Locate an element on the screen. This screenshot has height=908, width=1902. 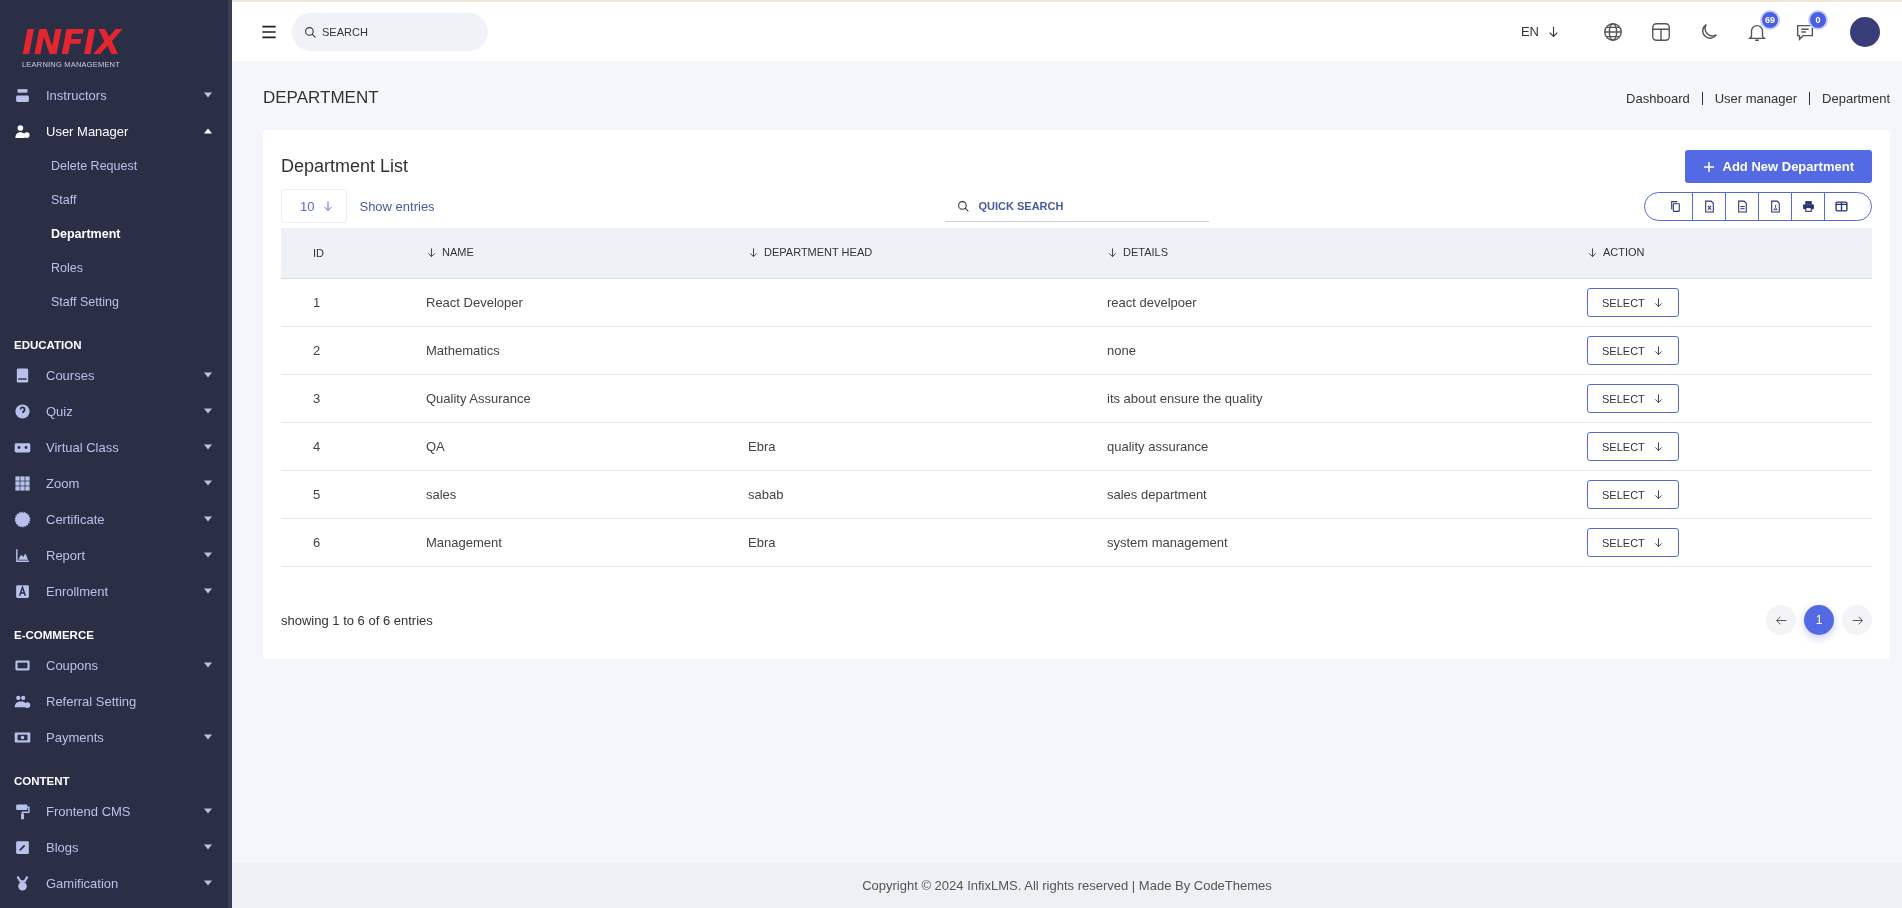
column-header: ACTION is located at coordinates (1616, 252).